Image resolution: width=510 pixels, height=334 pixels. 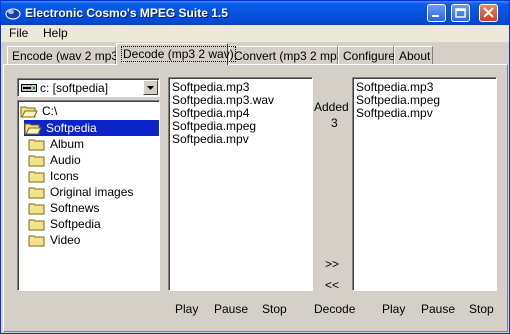 What do you see at coordinates (393, 309) in the screenshot?
I see `play-queue-button: Play` at bounding box center [393, 309].